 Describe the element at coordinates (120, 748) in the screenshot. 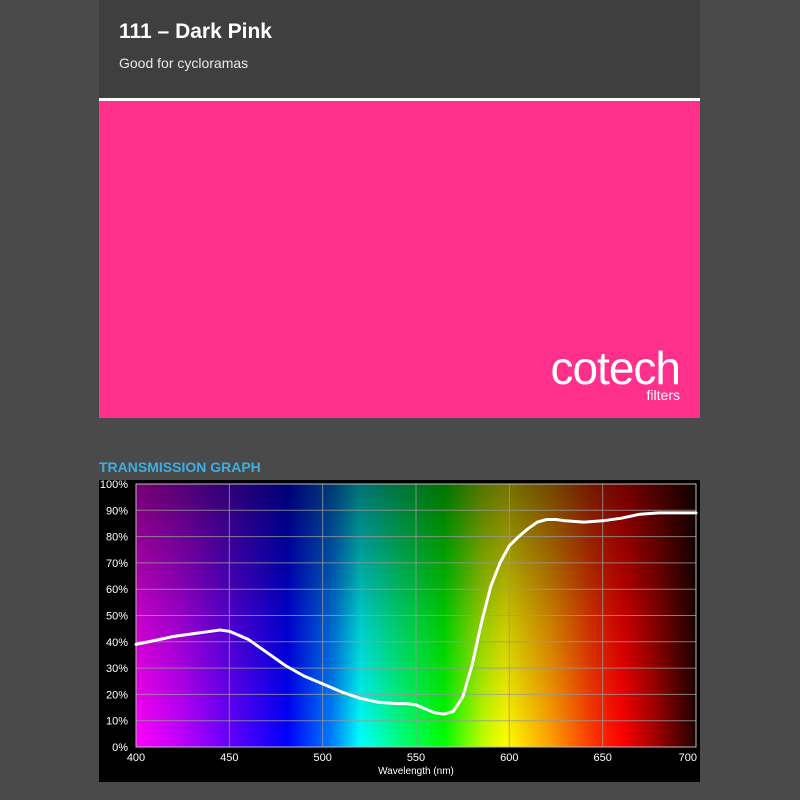

I see `y-tick-label: 0%` at that location.